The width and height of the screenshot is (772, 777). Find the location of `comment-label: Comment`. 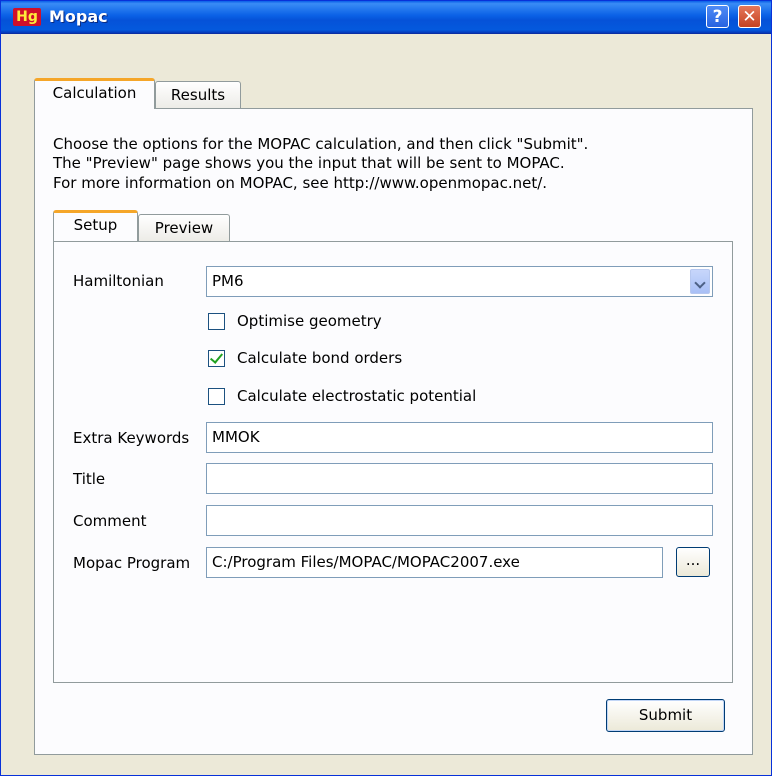

comment-label: Comment is located at coordinates (110, 521).